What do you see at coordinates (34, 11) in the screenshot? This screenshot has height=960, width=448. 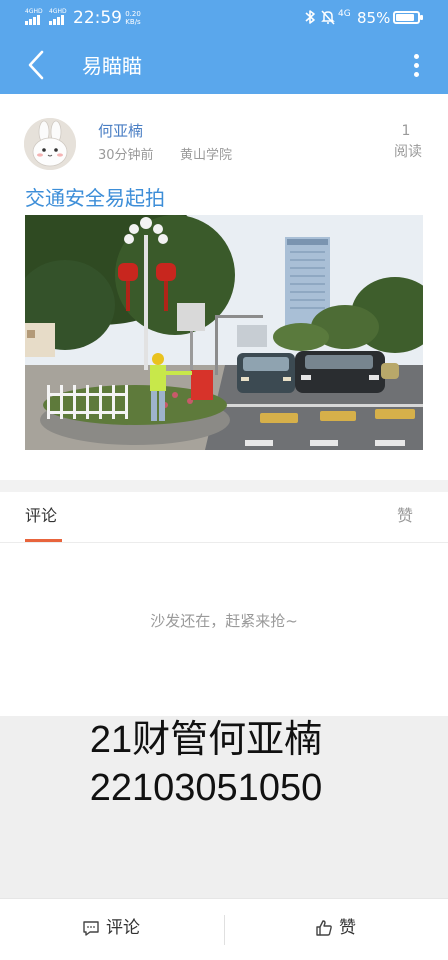 I see `sim1-label: 4GHD` at bounding box center [34, 11].